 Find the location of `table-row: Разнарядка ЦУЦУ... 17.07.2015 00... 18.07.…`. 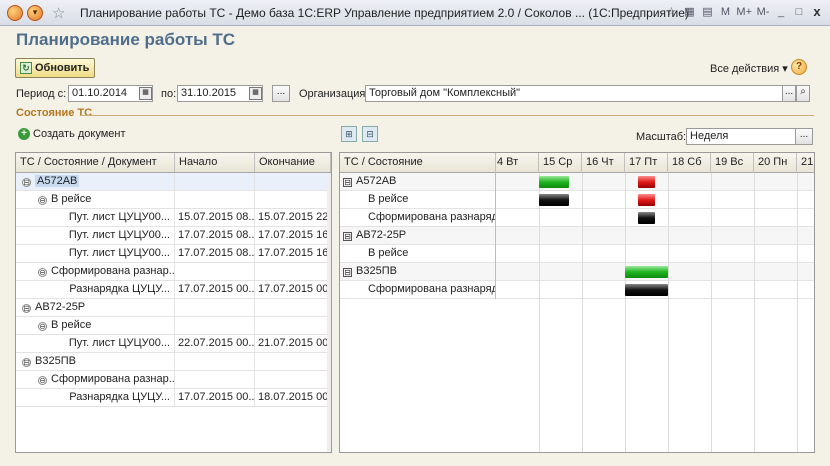

table-row: Разнарядка ЦУЦУ... 17.07.2015 00... 18.07.… is located at coordinates (173, 398).